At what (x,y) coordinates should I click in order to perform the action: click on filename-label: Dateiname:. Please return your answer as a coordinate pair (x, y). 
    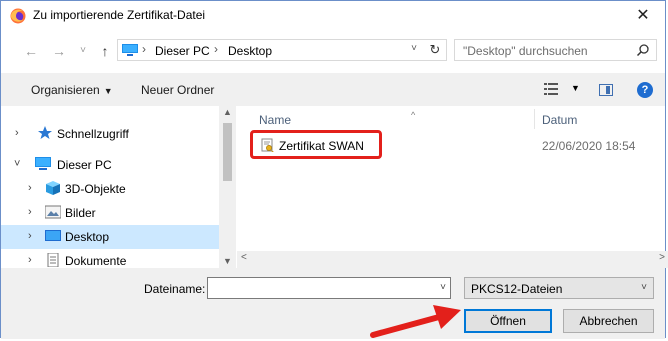
    Looking at the image, I should click on (175, 289).